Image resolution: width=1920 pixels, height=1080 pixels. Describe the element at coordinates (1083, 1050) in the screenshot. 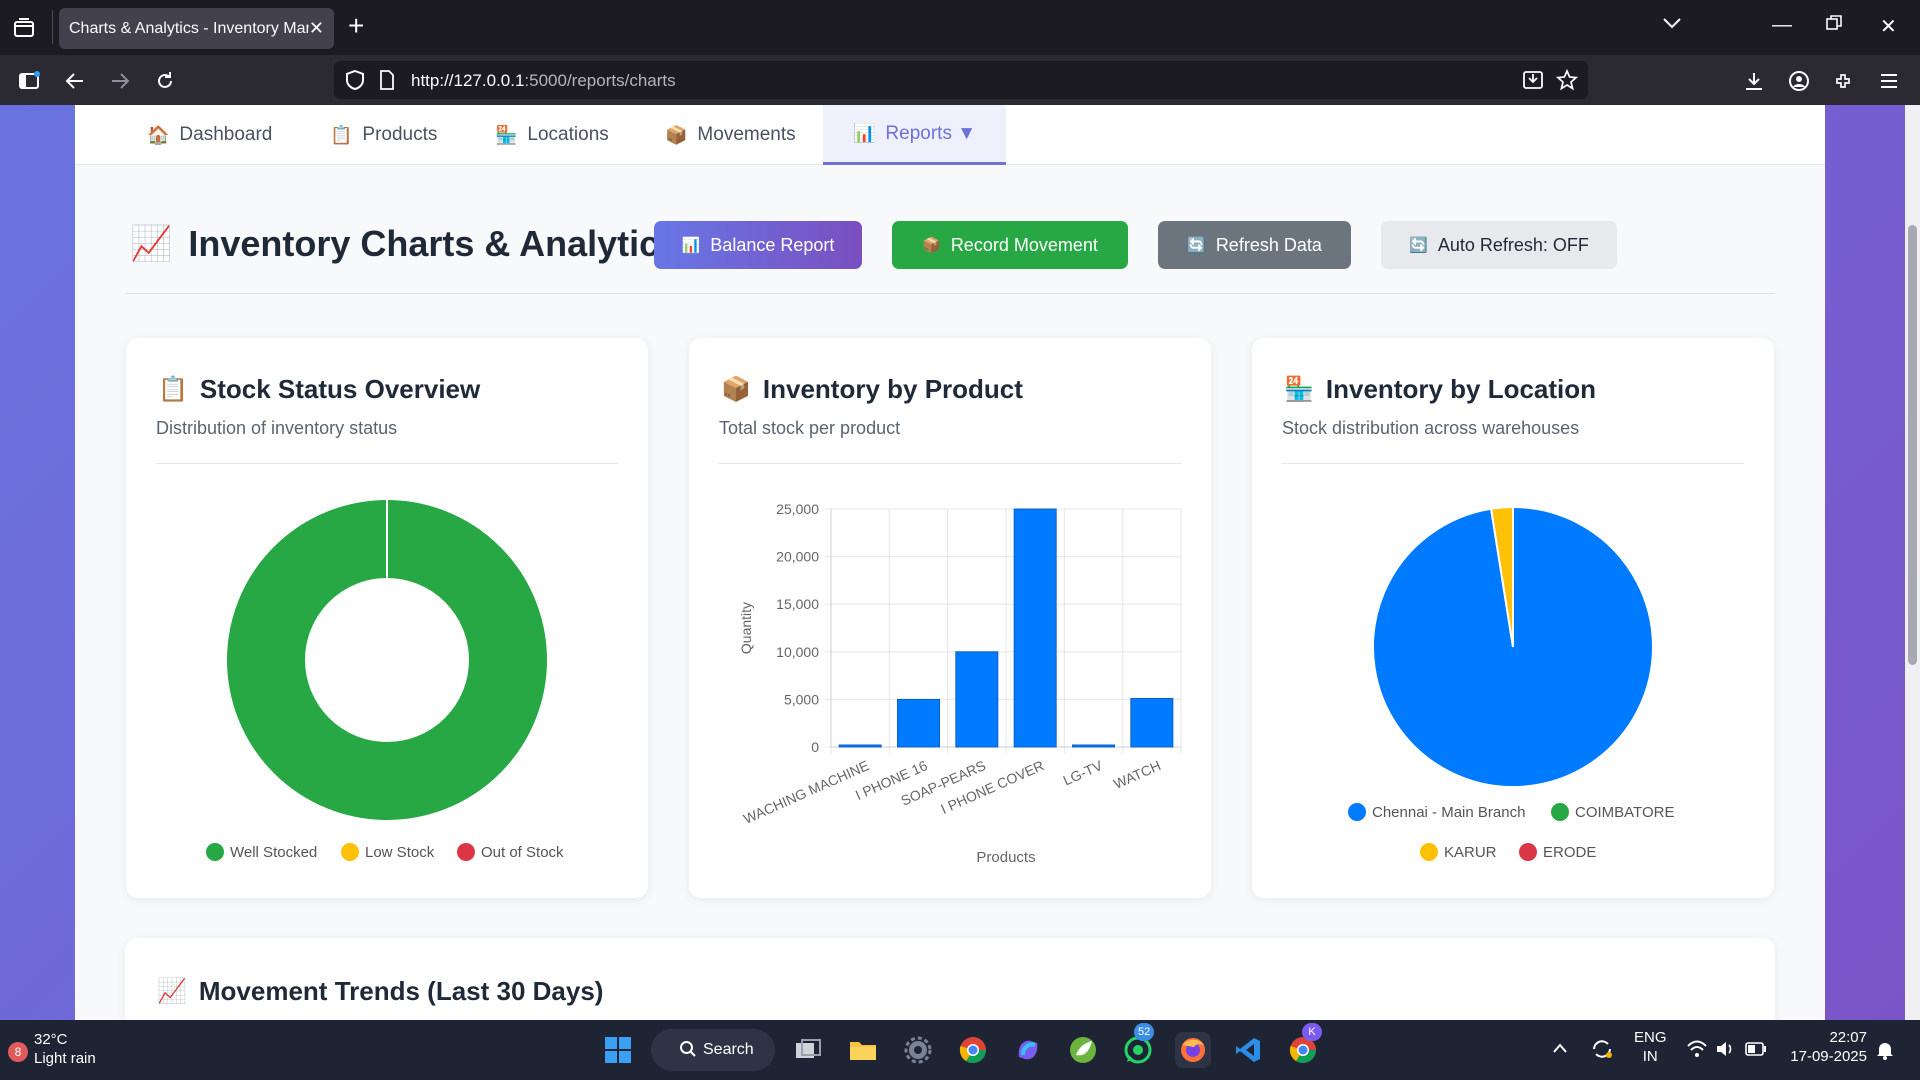

I see `spring-tool-icon` at that location.